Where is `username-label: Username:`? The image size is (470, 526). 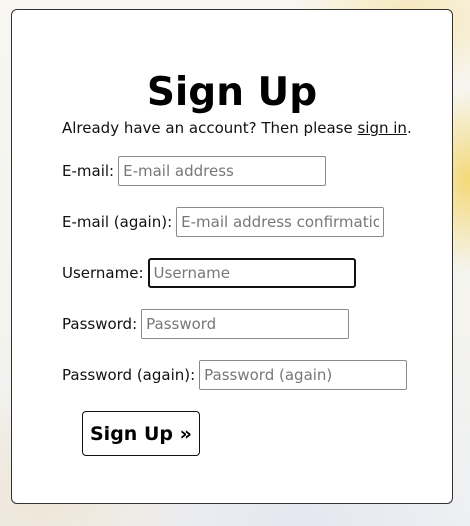
username-label: Username: is located at coordinates (103, 273).